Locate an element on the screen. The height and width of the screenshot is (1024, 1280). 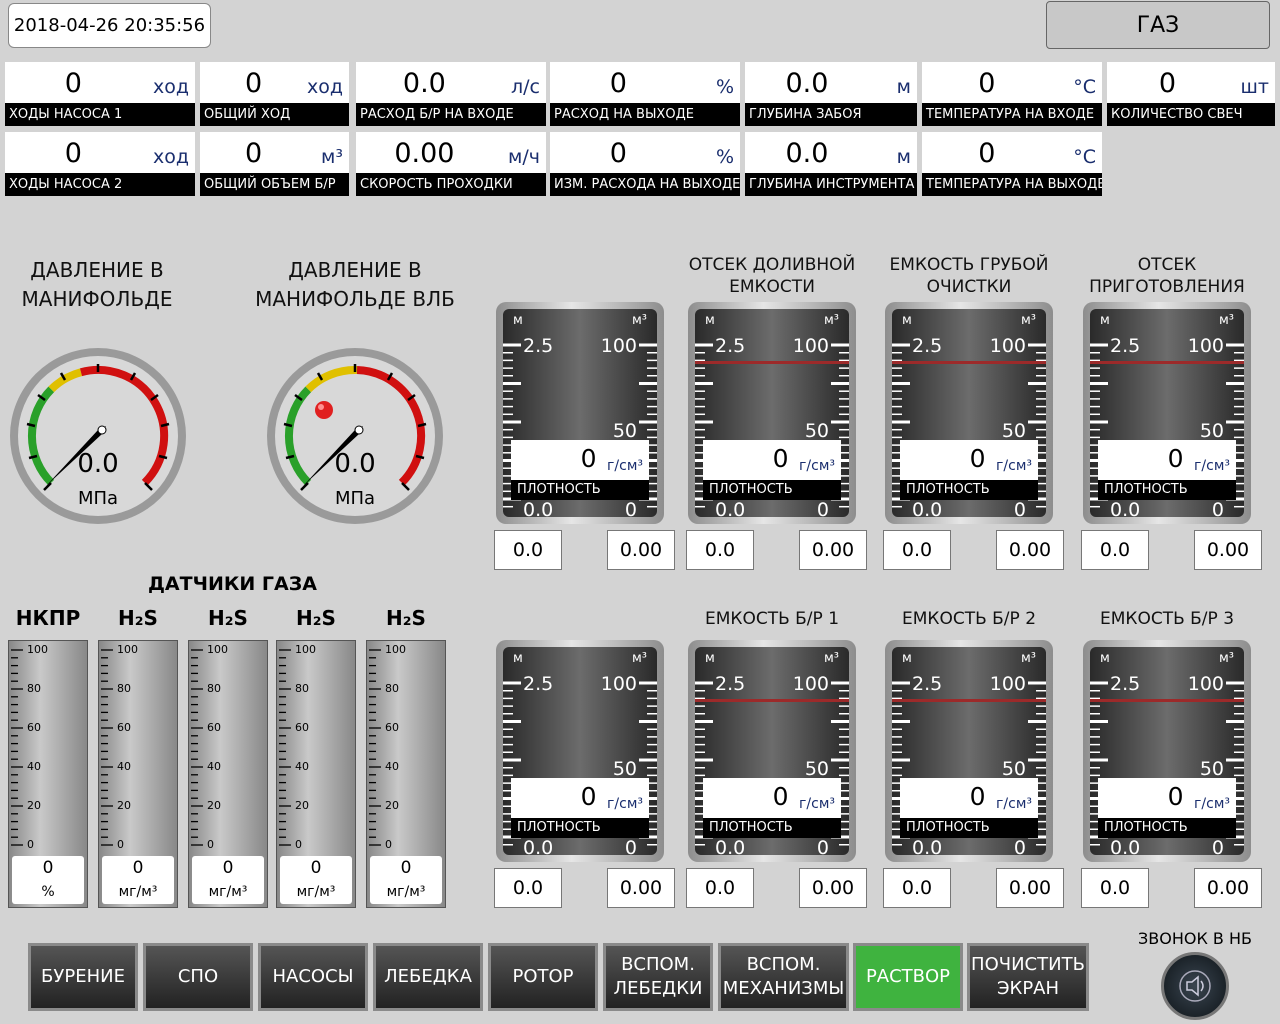
gas-sensor-tick-label: 60 is located at coordinates (302, 727).